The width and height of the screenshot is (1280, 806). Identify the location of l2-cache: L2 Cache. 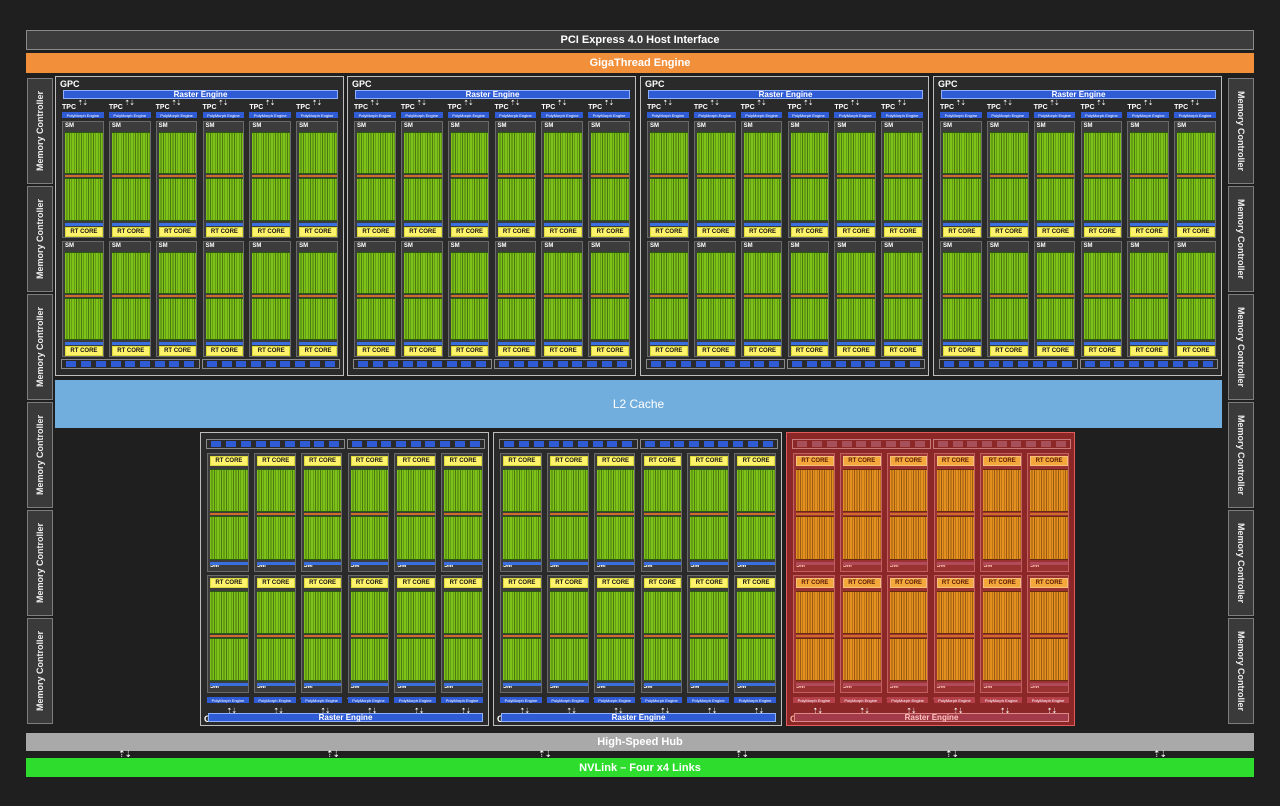
(638, 404).